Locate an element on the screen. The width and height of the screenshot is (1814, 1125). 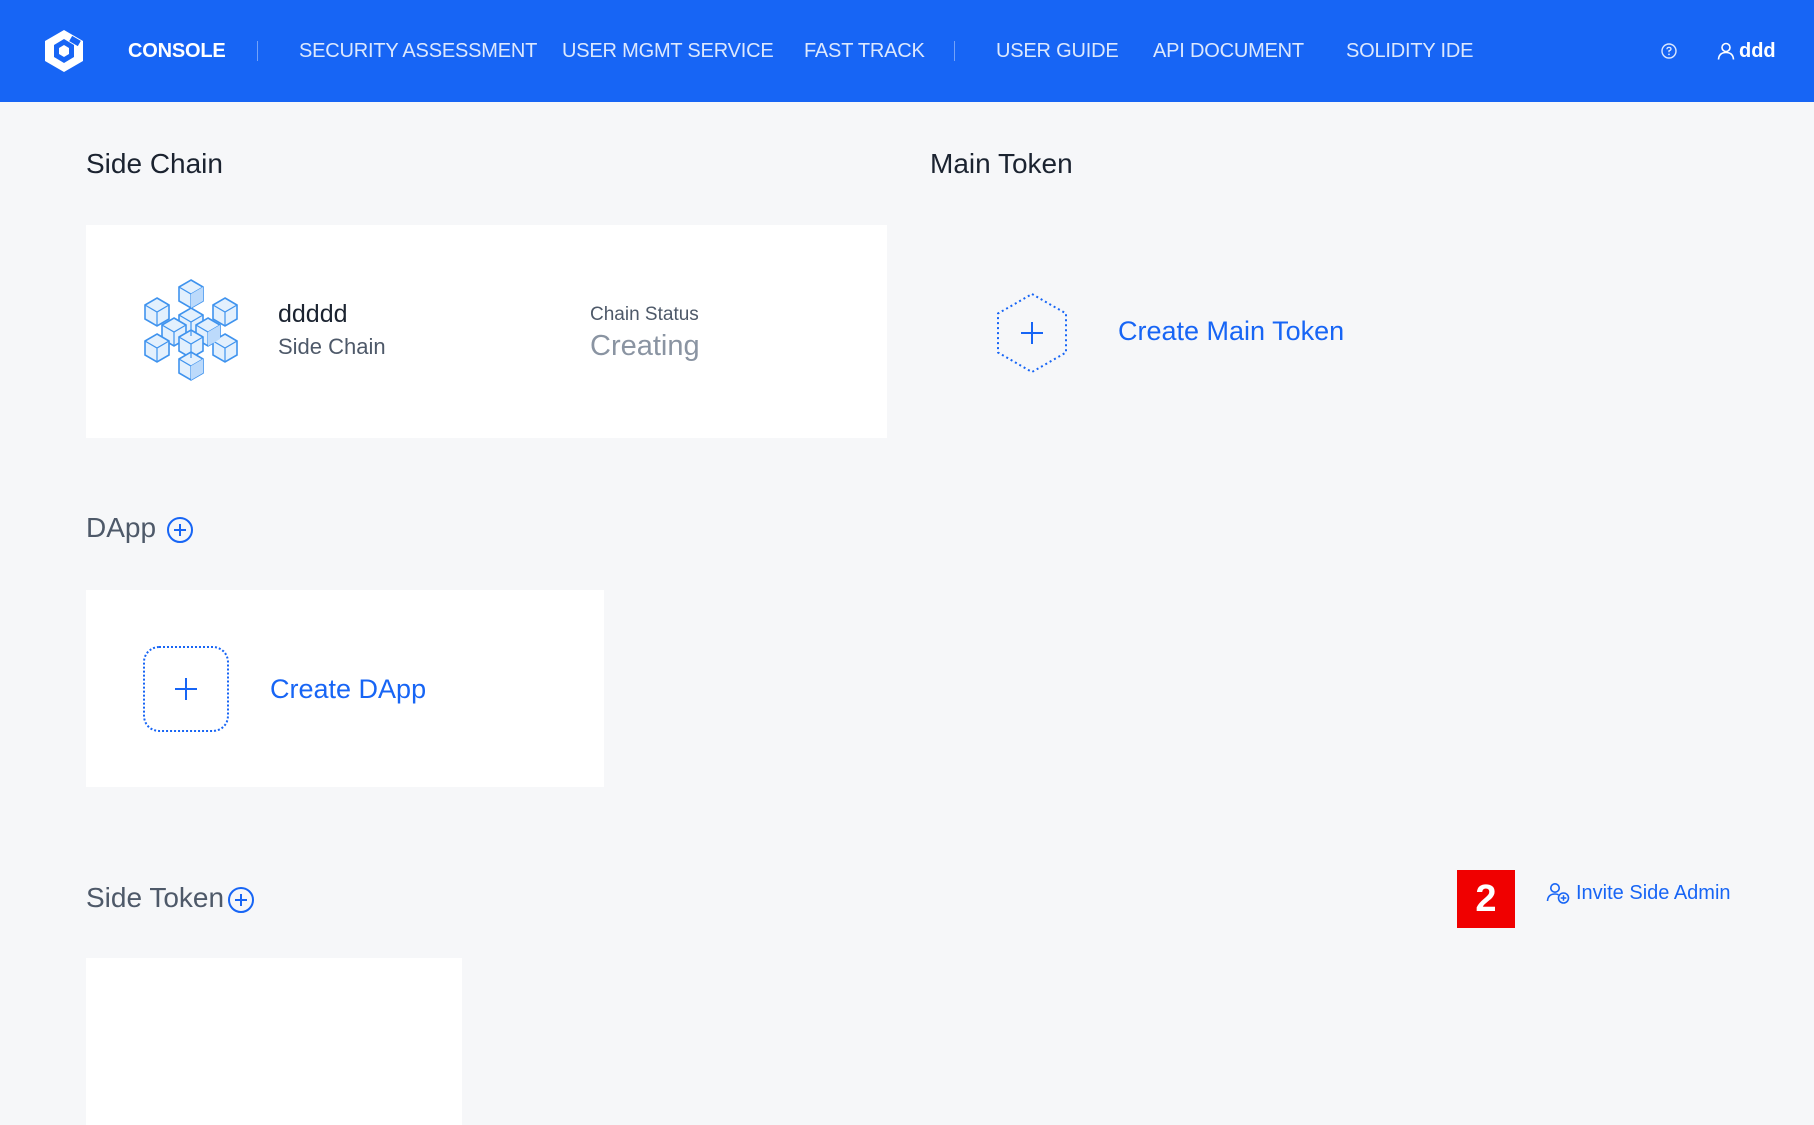
add-dapp-icon is located at coordinates (180, 530).